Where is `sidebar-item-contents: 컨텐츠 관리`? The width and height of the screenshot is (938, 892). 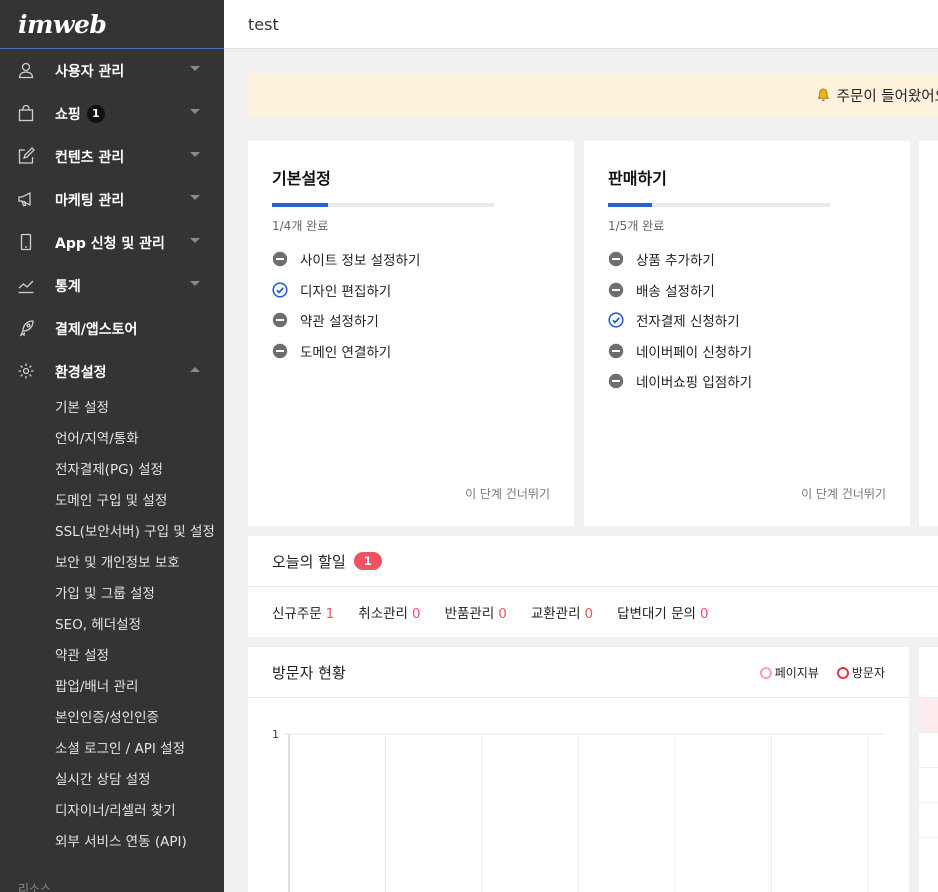
sidebar-item-contents: 컨텐츠 관리 is located at coordinates (112, 156).